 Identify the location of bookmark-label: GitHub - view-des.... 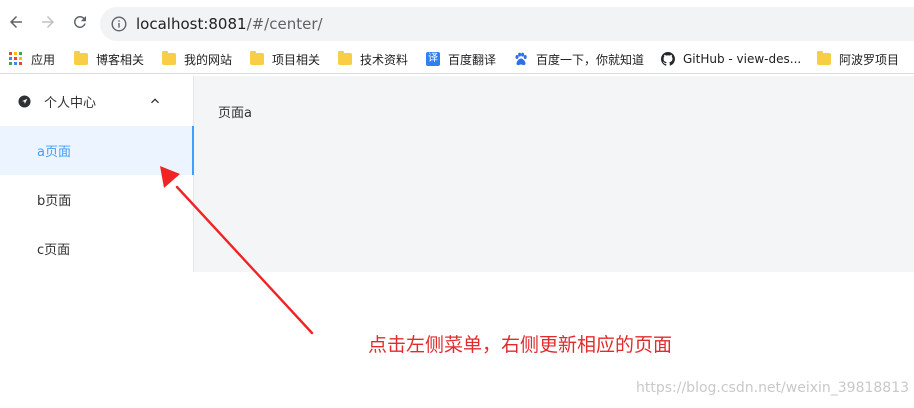
(742, 59).